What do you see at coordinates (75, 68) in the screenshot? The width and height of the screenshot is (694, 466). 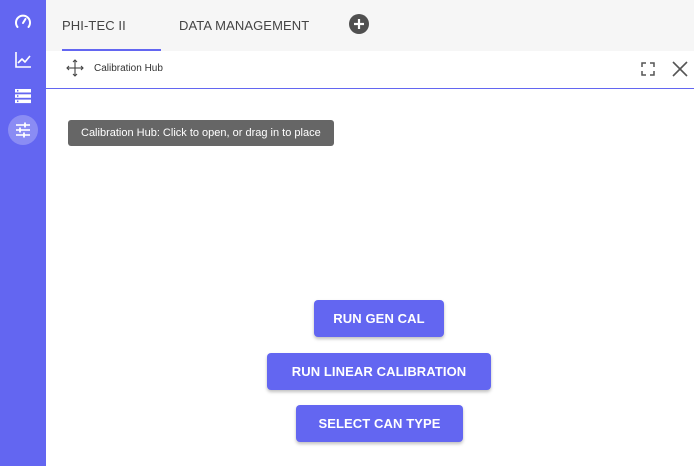 I see `move-icon` at bounding box center [75, 68].